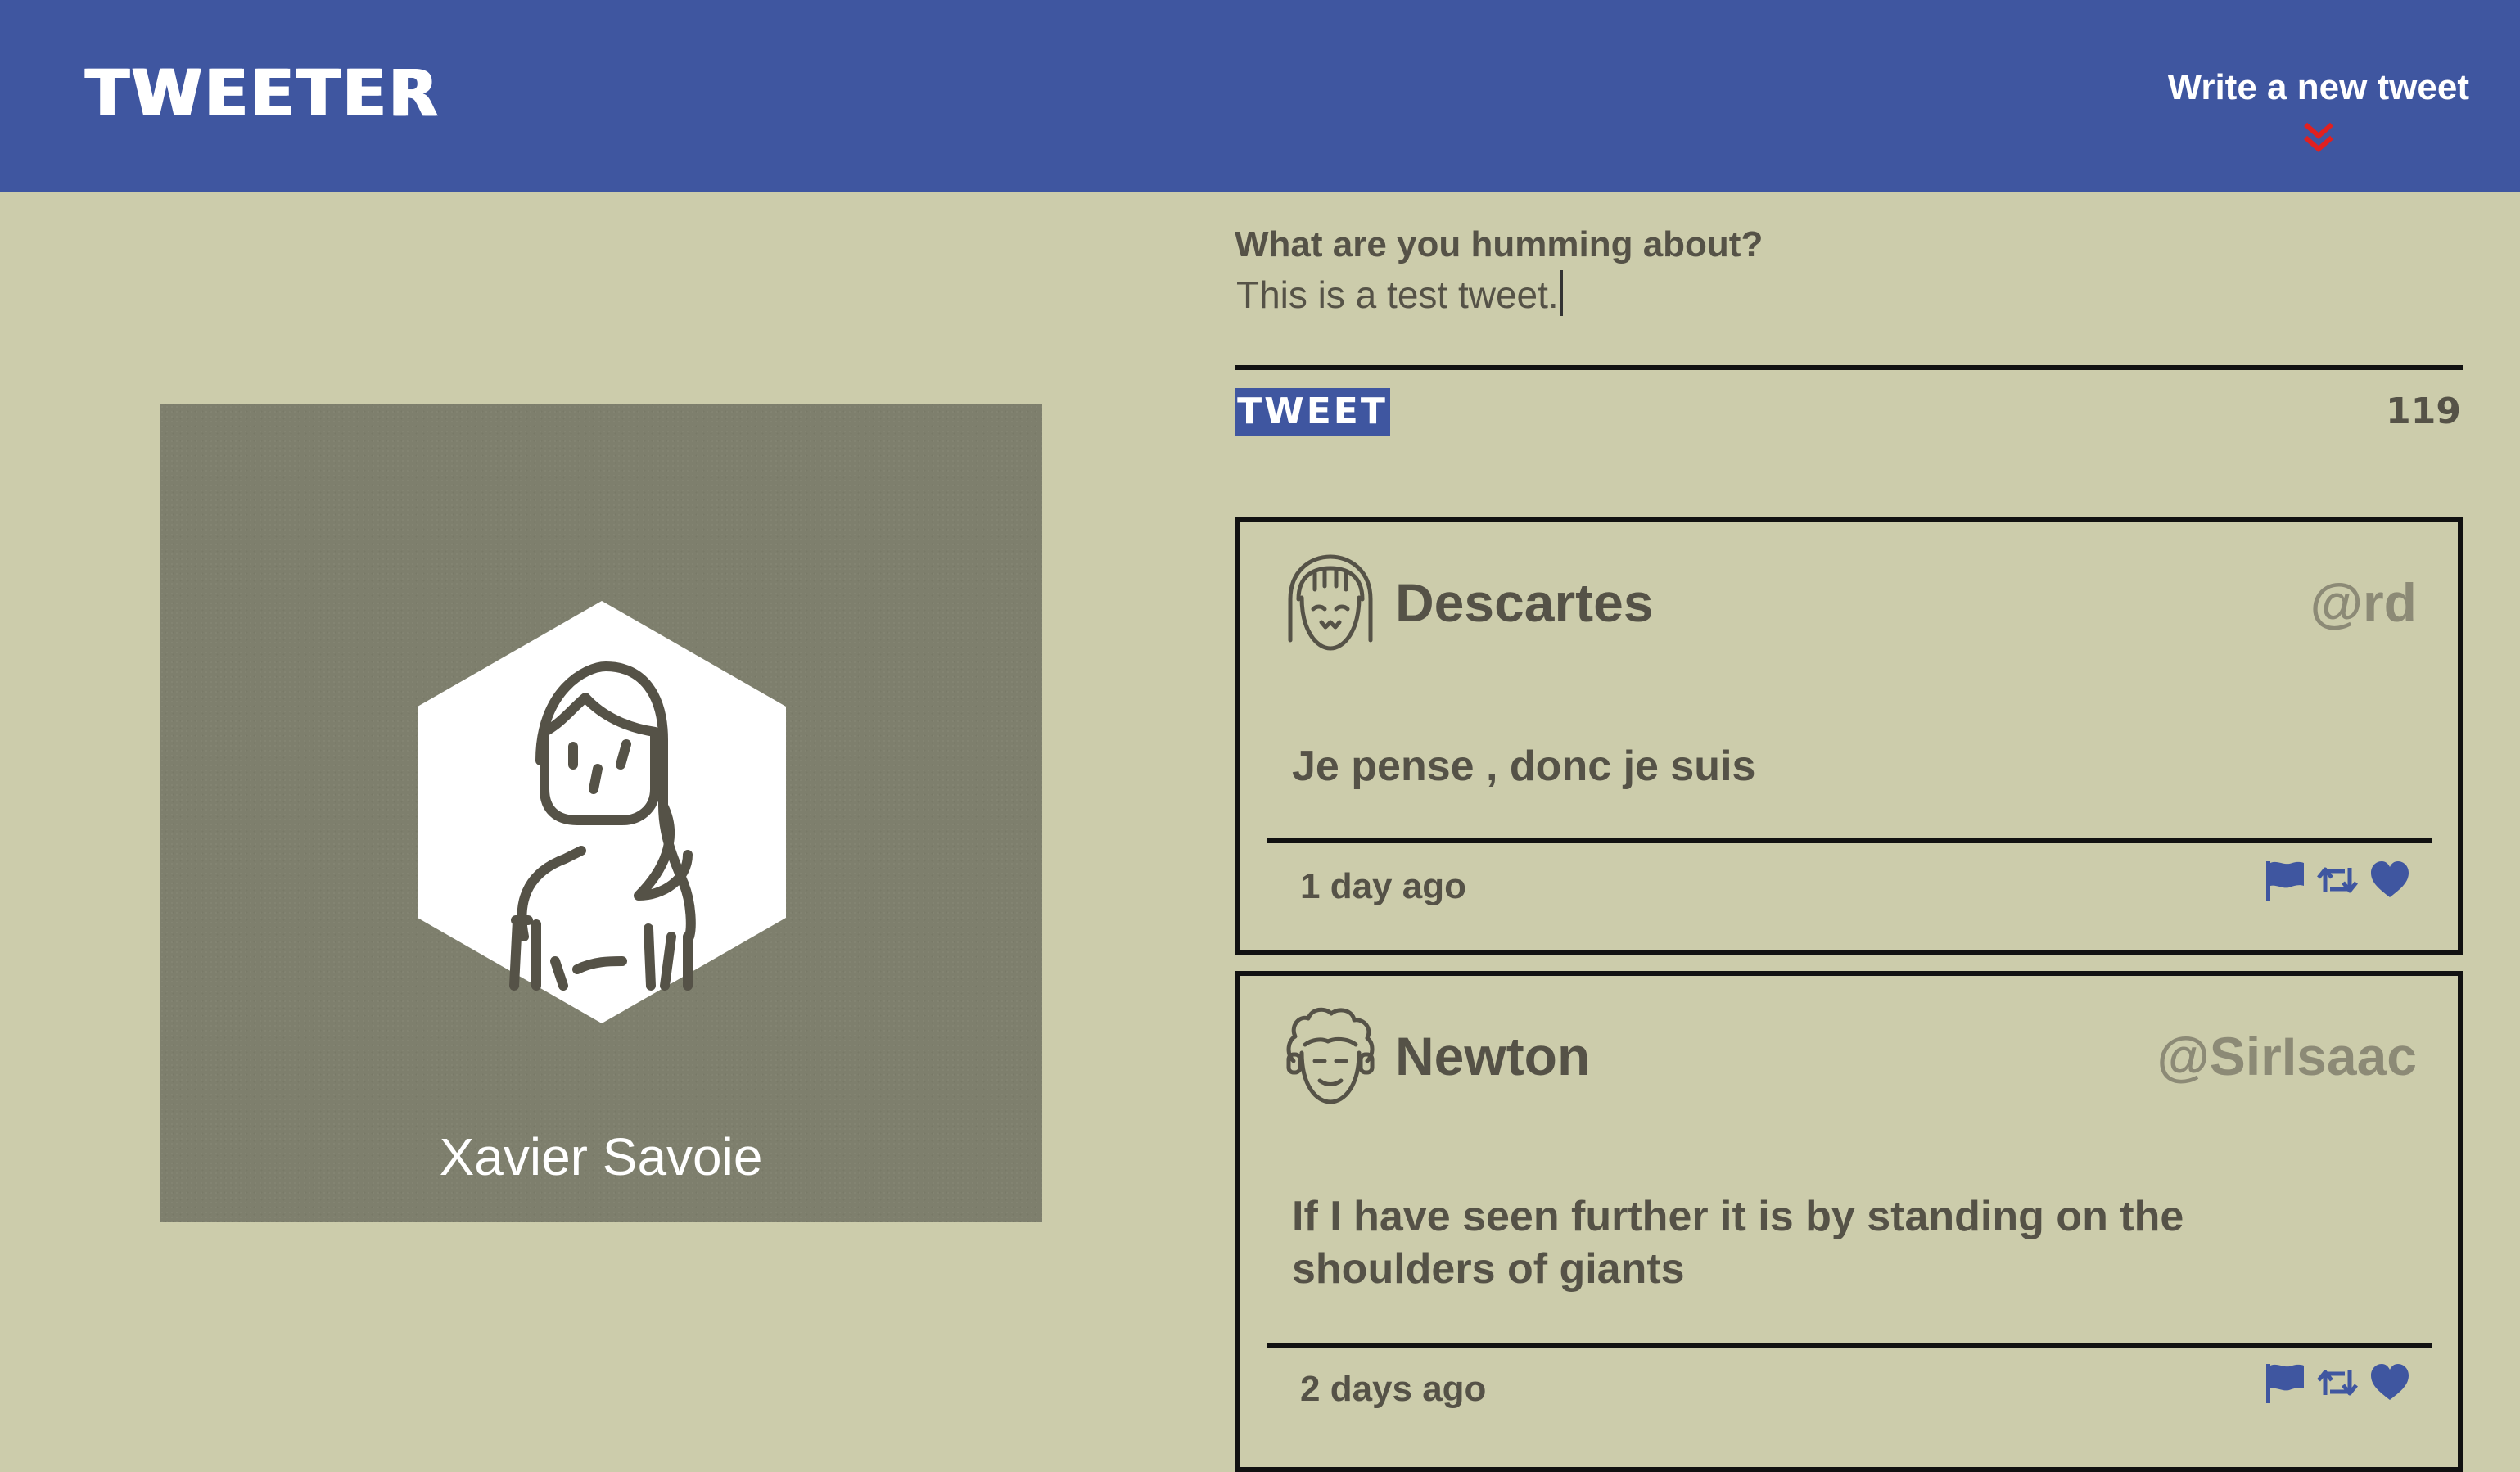 This screenshot has height=1472, width=2520. What do you see at coordinates (1397, 294) in the screenshot?
I see `tweet-textarea-value: This is a test tweet.` at bounding box center [1397, 294].